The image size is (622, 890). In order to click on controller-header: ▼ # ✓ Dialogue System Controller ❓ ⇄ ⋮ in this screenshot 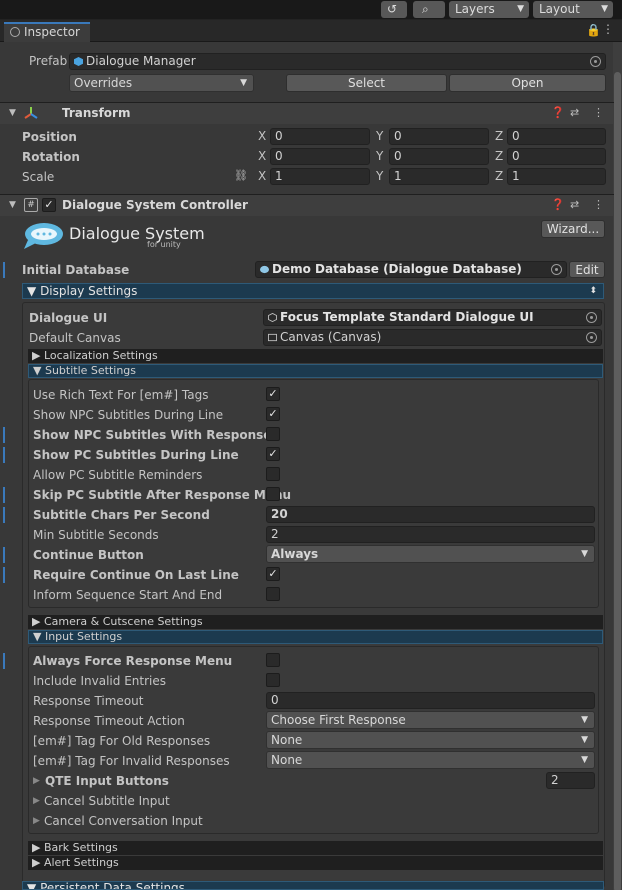, I will do `click(307, 205)`.